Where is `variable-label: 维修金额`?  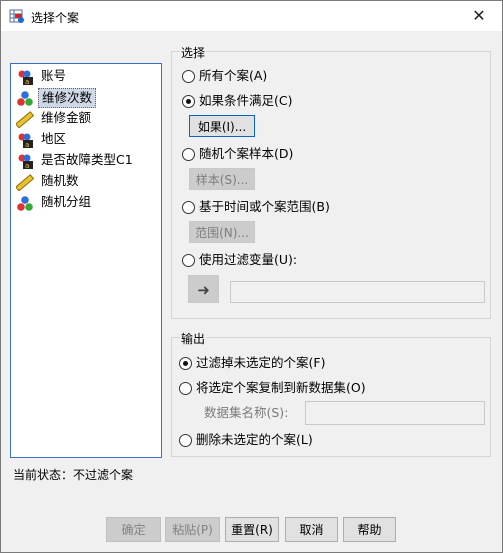 variable-label: 维修金额 is located at coordinates (66, 117).